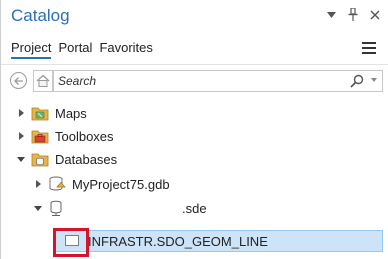 The image size is (388, 259). I want to click on divider, so click(194, 64).